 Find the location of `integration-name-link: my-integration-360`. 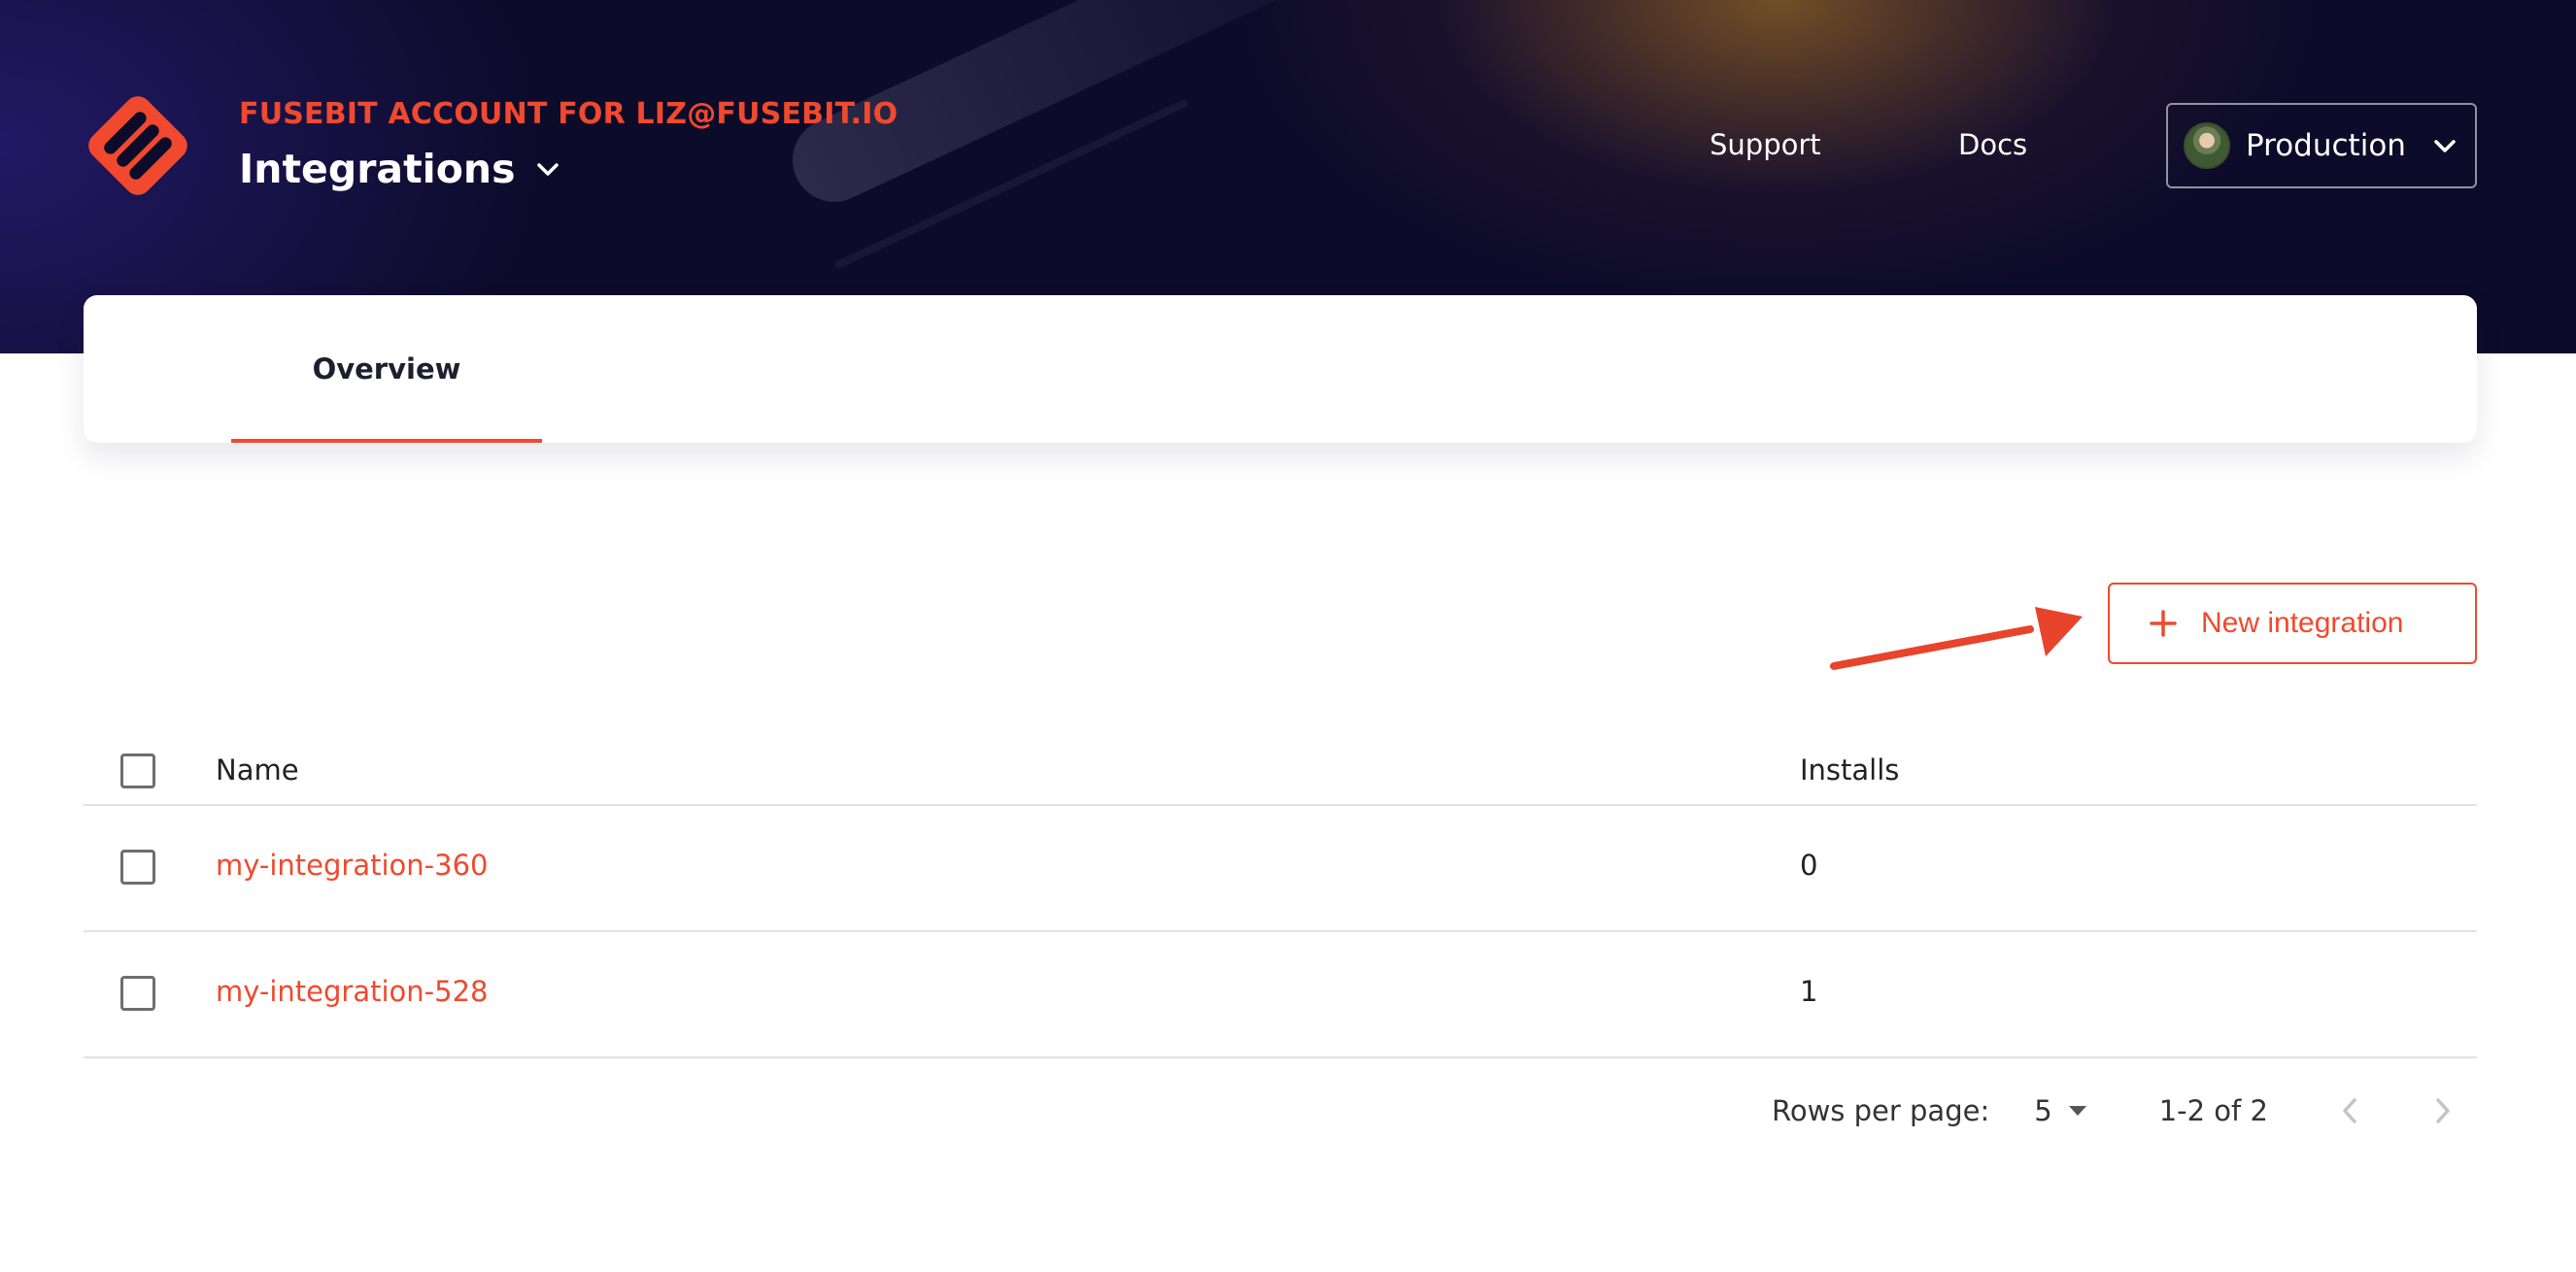

integration-name-link: my-integration-360 is located at coordinates (352, 865).